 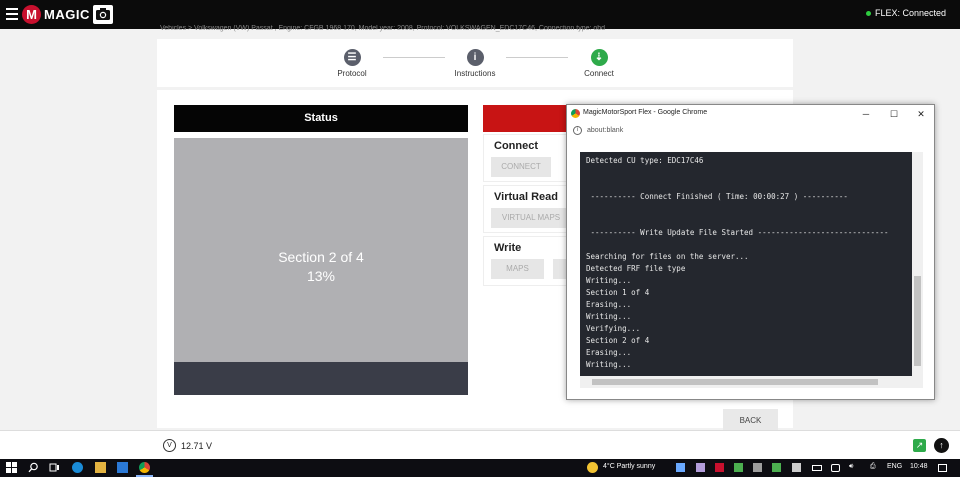 What do you see at coordinates (516, 146) in the screenshot?
I see `connect-title: Connect` at bounding box center [516, 146].